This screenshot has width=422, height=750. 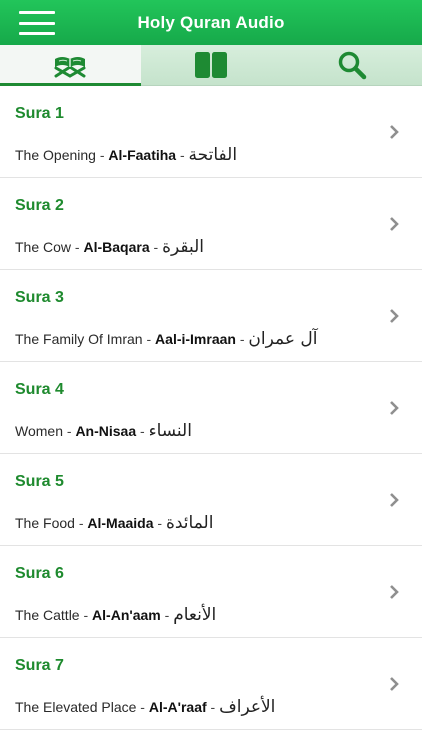 What do you see at coordinates (247, 707) in the screenshot?
I see `sura-arabic-name: الأعراف` at bounding box center [247, 707].